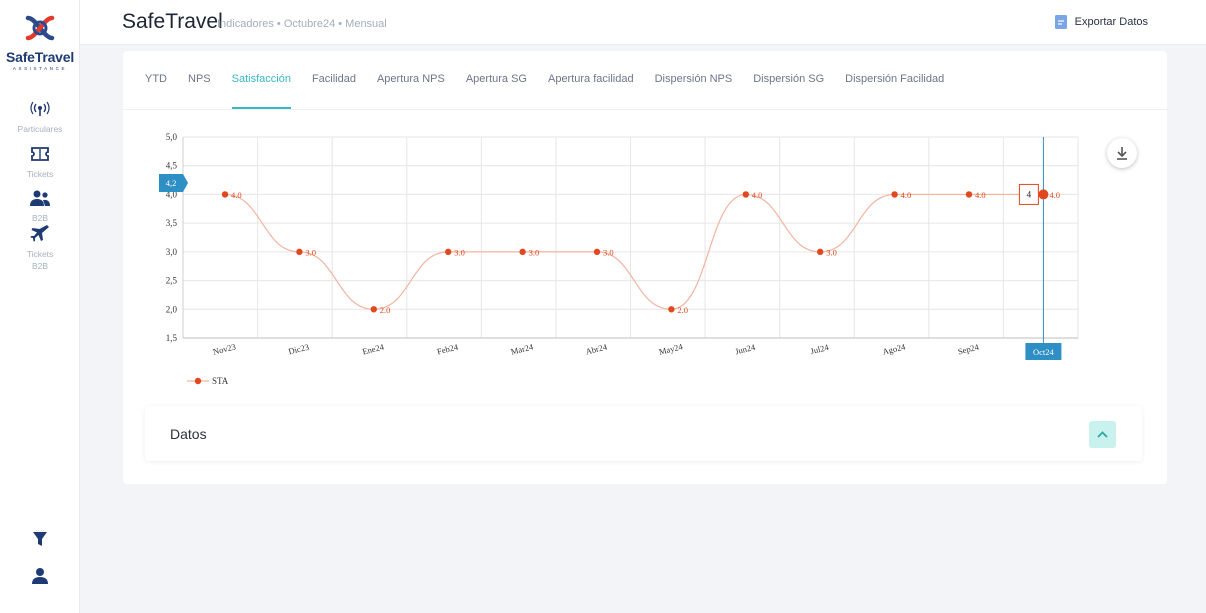 This screenshot has height=613, width=1206. Describe the element at coordinates (40, 247) in the screenshot. I see `sidebar-item-tickets-b2b: Tickets B2B` at that location.